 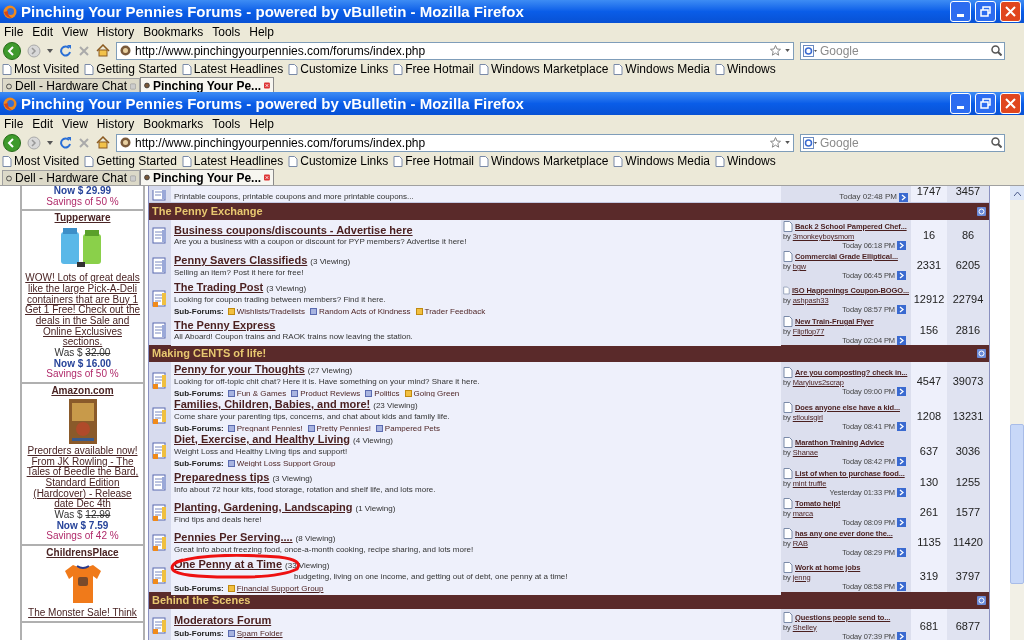 I want to click on menu-item: Bookmarks, so click(x=173, y=123).